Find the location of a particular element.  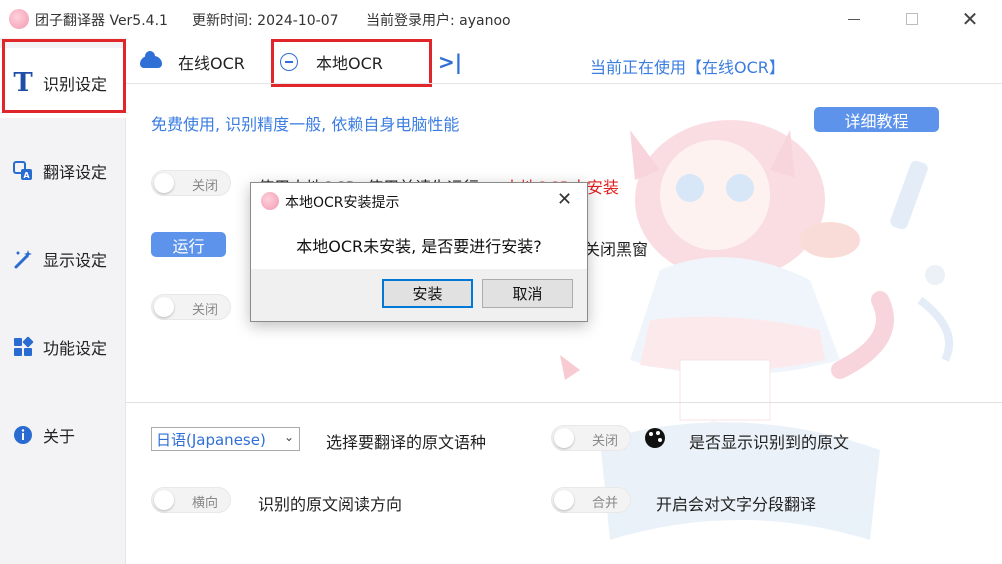

minimize-button is located at coordinates (854, 19).